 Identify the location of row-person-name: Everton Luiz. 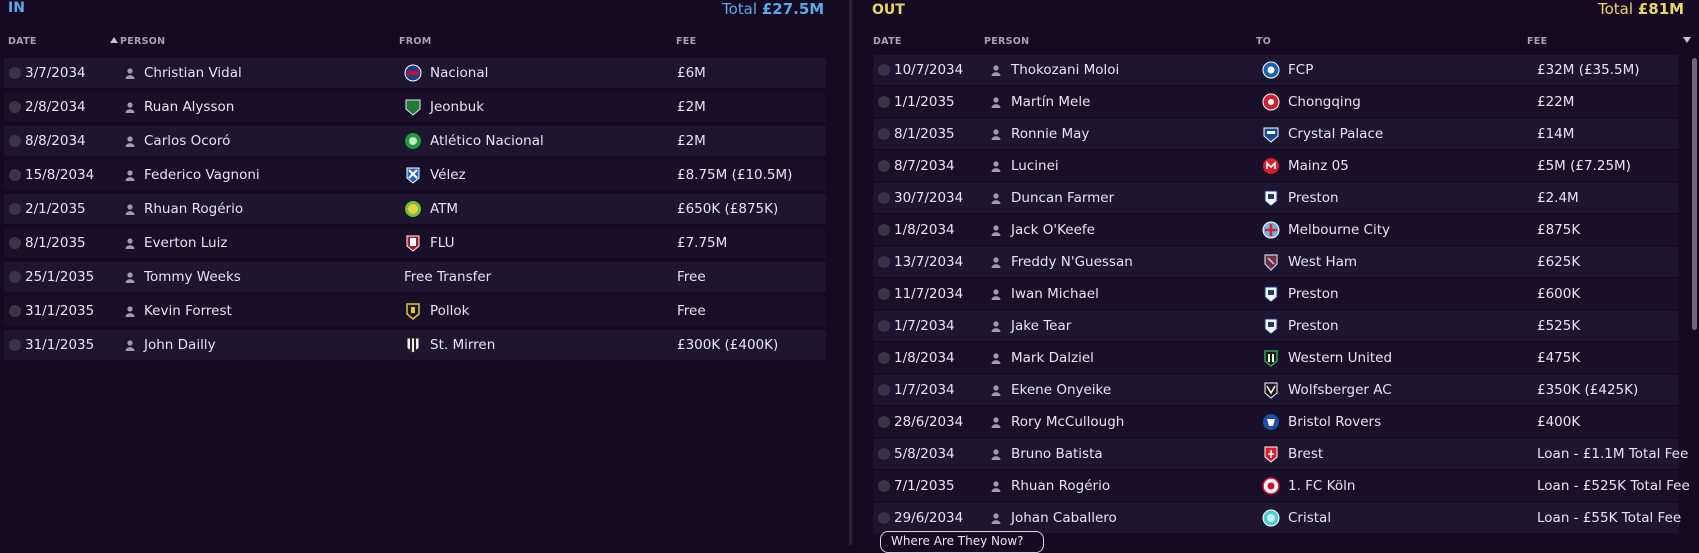
(185, 243).